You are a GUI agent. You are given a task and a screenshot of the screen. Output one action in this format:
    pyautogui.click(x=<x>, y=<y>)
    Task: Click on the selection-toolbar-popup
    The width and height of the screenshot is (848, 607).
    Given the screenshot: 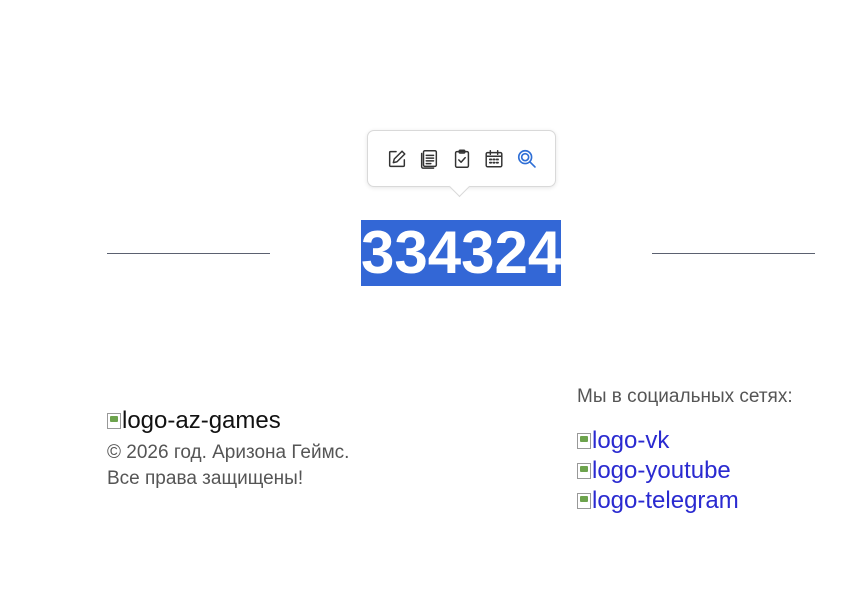 What is the action you would take?
    pyautogui.click(x=461, y=158)
    